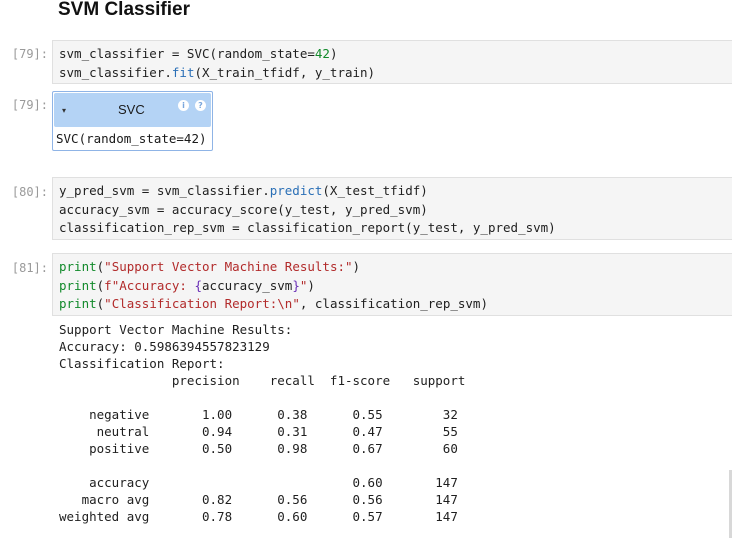 The height and width of the screenshot is (538, 732). Describe the element at coordinates (29, 268) in the screenshot. I see `cell-prompt: [81]:` at that location.